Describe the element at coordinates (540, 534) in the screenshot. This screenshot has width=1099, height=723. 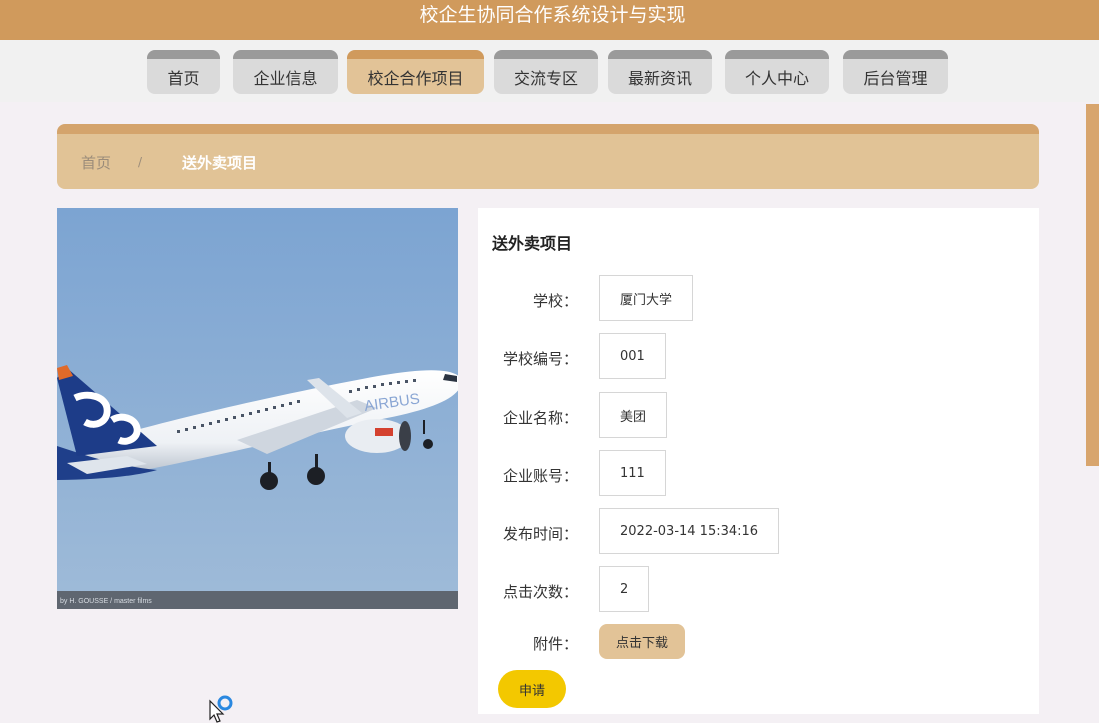
I see `publish-time-label: 发布时间：` at that location.